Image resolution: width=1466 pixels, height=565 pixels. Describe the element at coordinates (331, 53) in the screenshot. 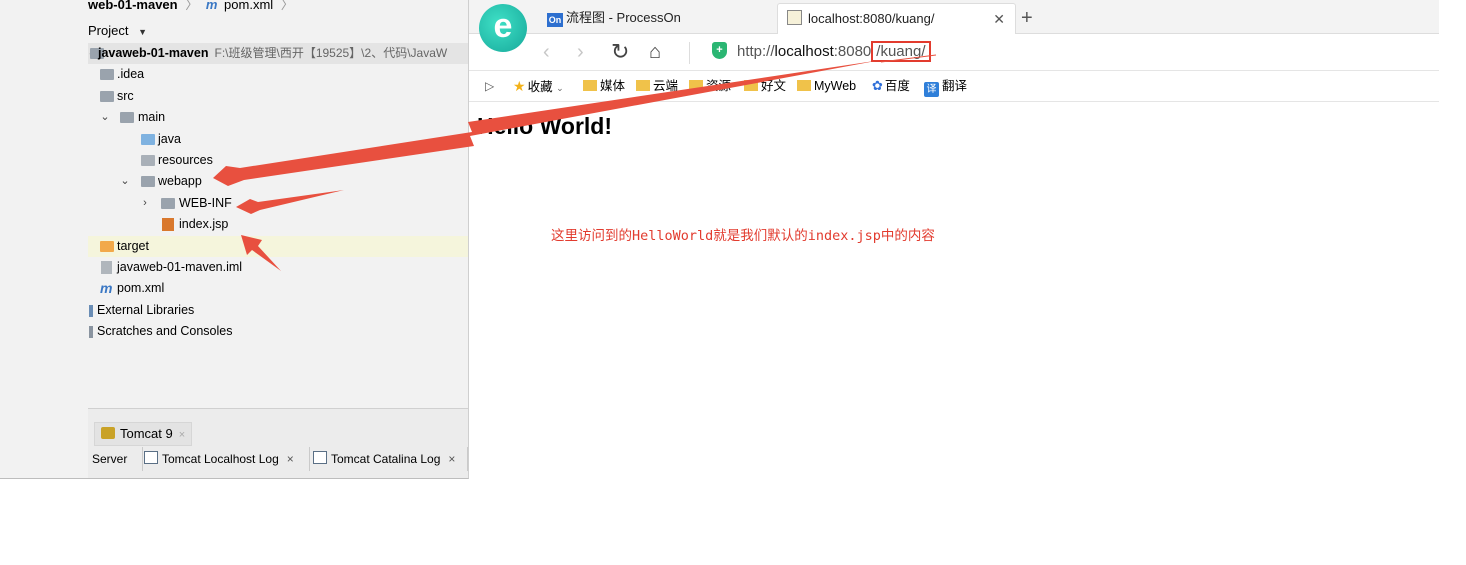

I see `root-path: F:\班级管理\西开【19525】\2、代码\JavaW` at that location.